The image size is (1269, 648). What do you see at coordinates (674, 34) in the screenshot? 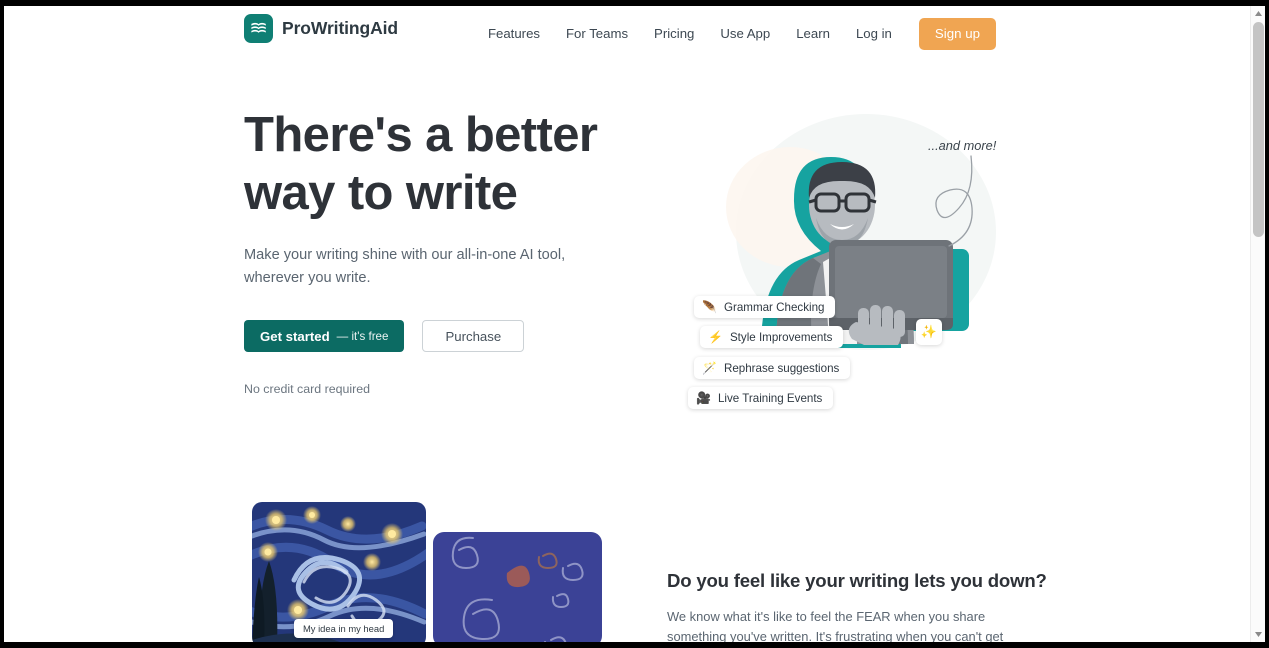
I see `nav-link-pricing: Pricing` at bounding box center [674, 34].